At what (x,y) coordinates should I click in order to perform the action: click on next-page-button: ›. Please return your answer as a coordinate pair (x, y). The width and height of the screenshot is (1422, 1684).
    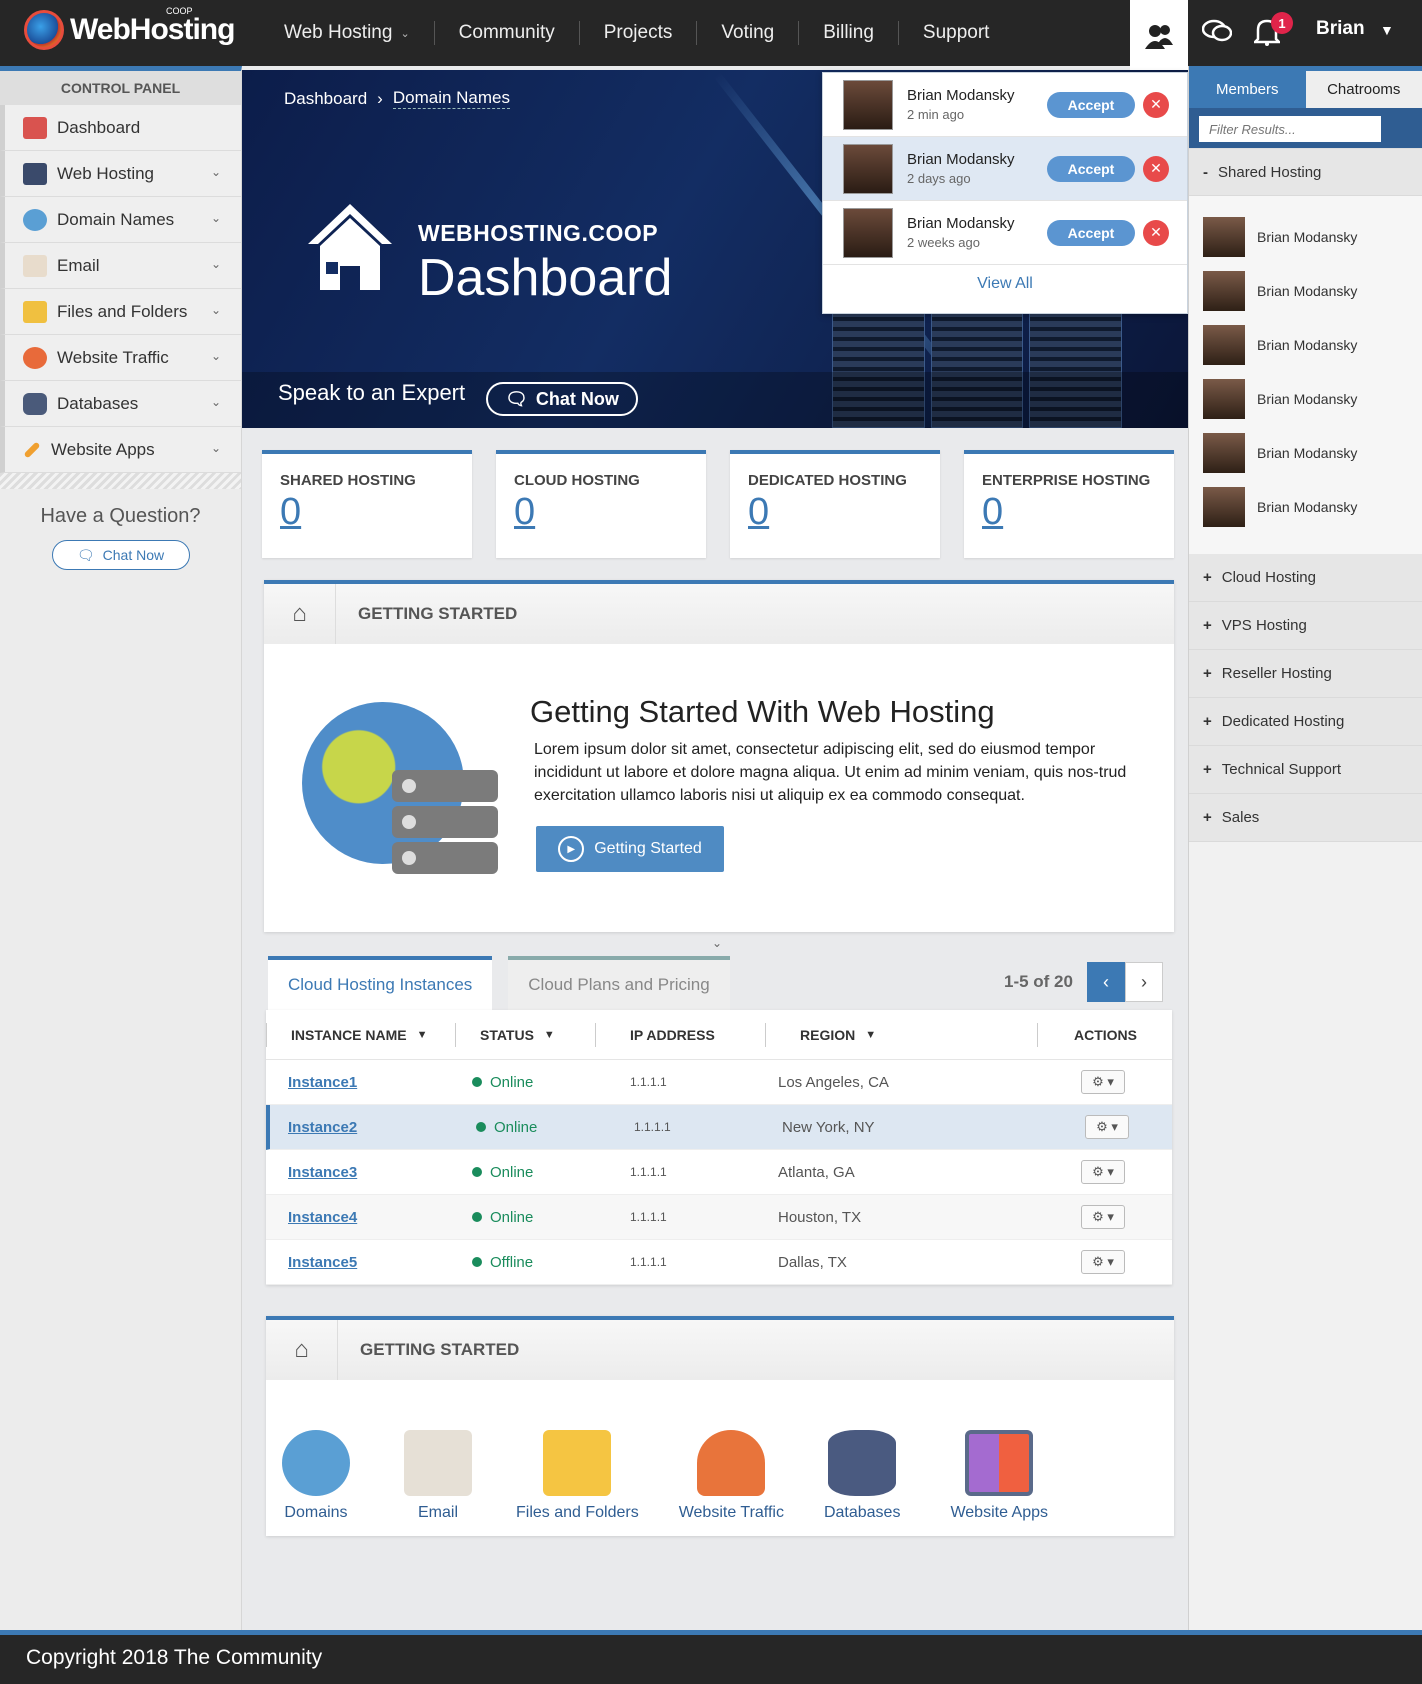
    Looking at the image, I should click on (1143, 982).